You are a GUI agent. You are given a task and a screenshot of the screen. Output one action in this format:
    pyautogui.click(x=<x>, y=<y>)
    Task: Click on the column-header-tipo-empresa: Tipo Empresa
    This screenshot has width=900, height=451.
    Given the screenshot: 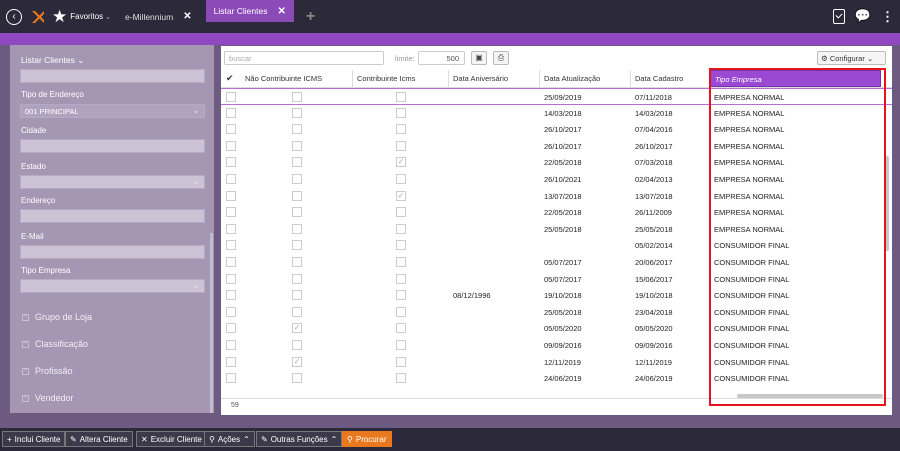 What is the action you would take?
    pyautogui.click(x=795, y=78)
    